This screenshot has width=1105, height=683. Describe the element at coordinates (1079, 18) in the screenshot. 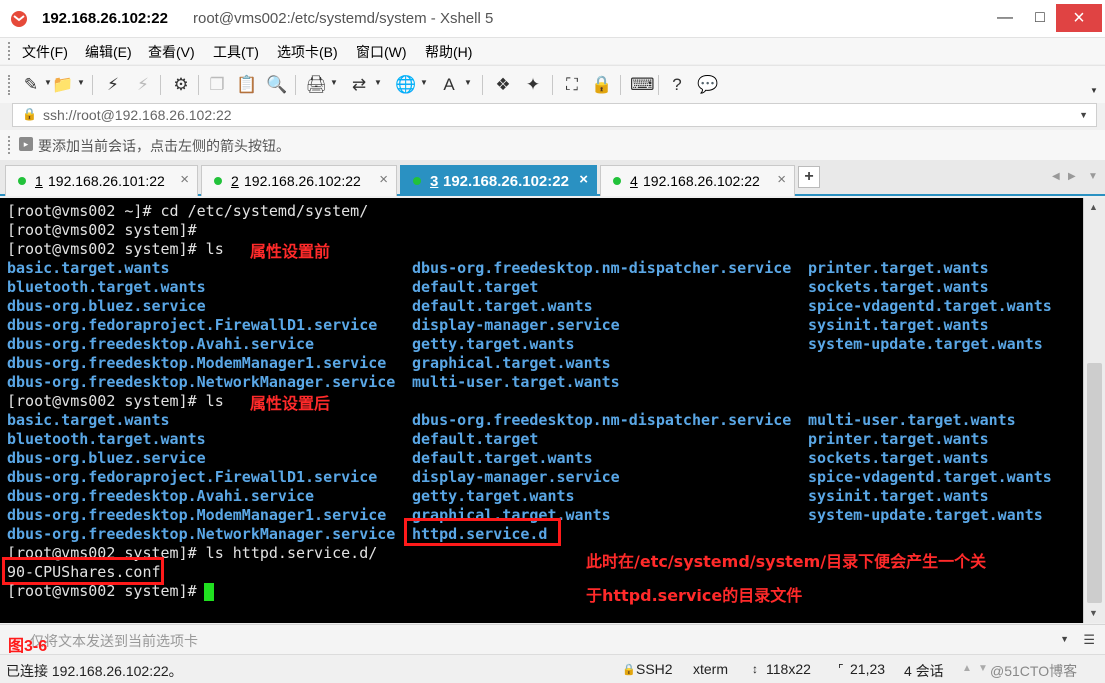

I see `close-button: ×` at that location.